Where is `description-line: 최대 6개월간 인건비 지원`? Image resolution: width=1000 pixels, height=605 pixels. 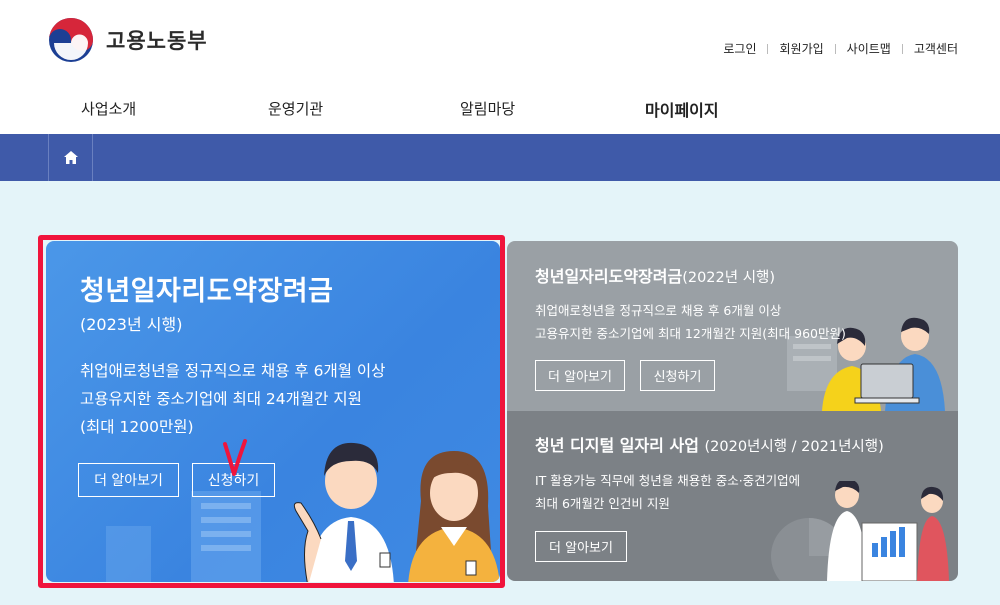
description-line: 최대 6개월간 인건비 지원 is located at coordinates (602, 503).